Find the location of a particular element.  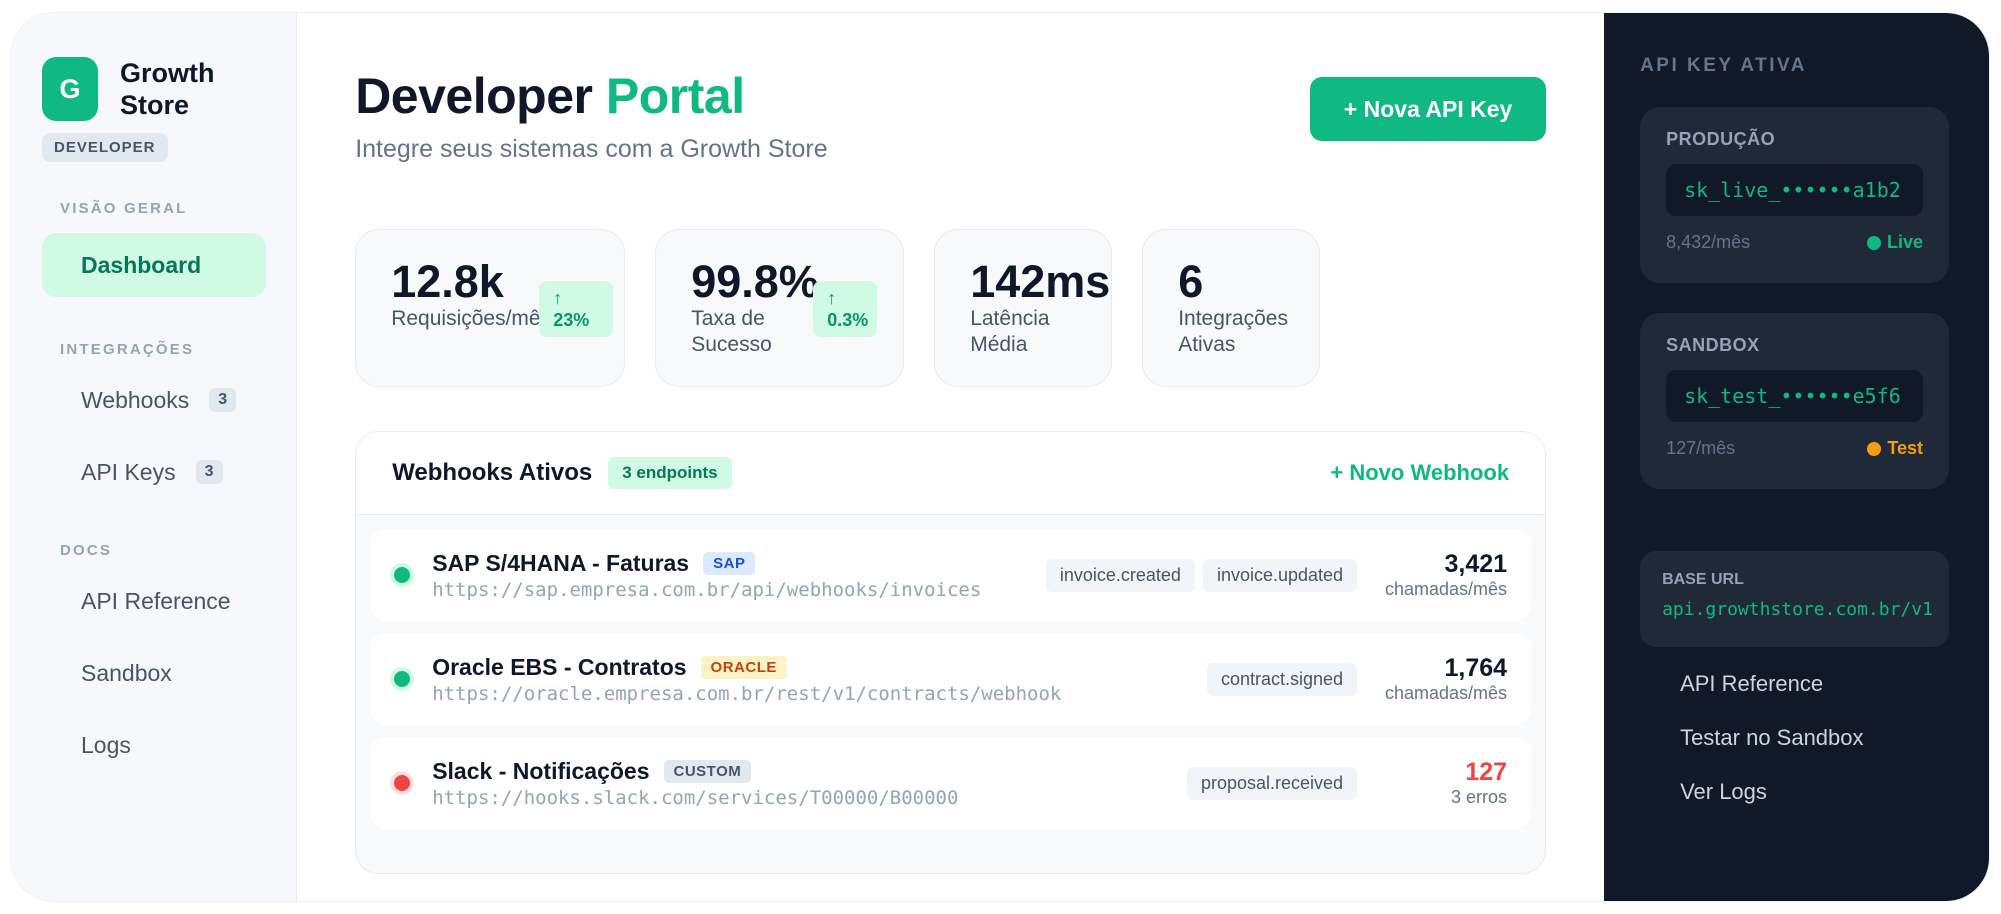

event-chip: contract.signed is located at coordinates (1282, 679).